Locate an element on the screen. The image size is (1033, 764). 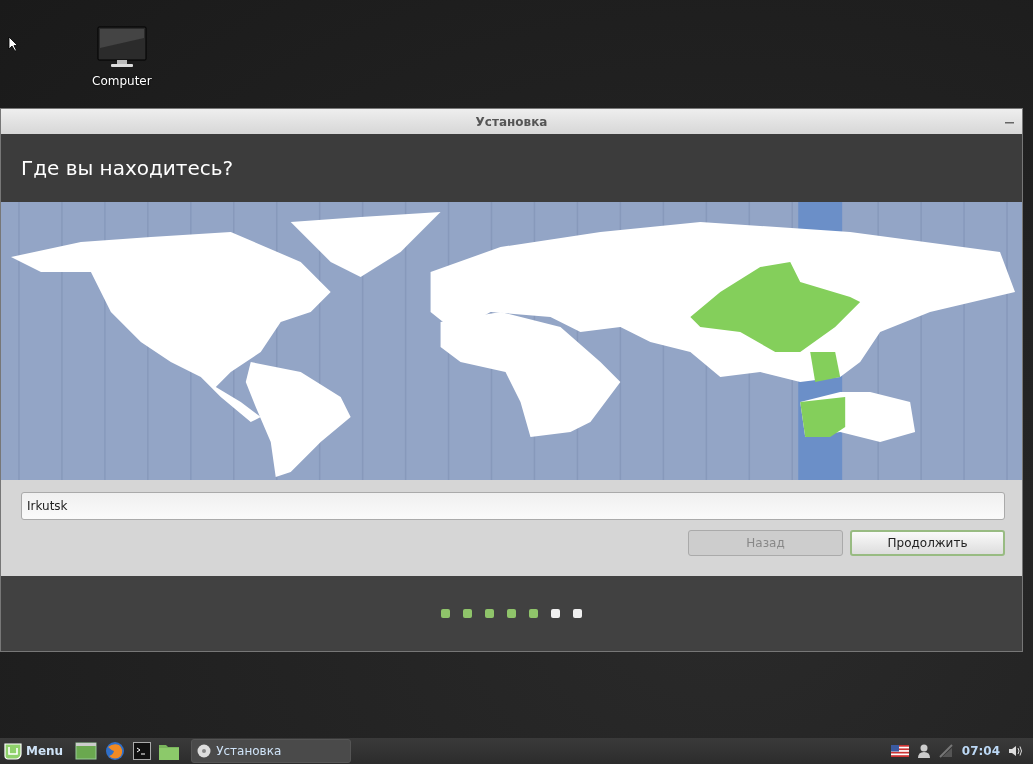
mouse-pointer-icon is located at coordinates (13, 44).